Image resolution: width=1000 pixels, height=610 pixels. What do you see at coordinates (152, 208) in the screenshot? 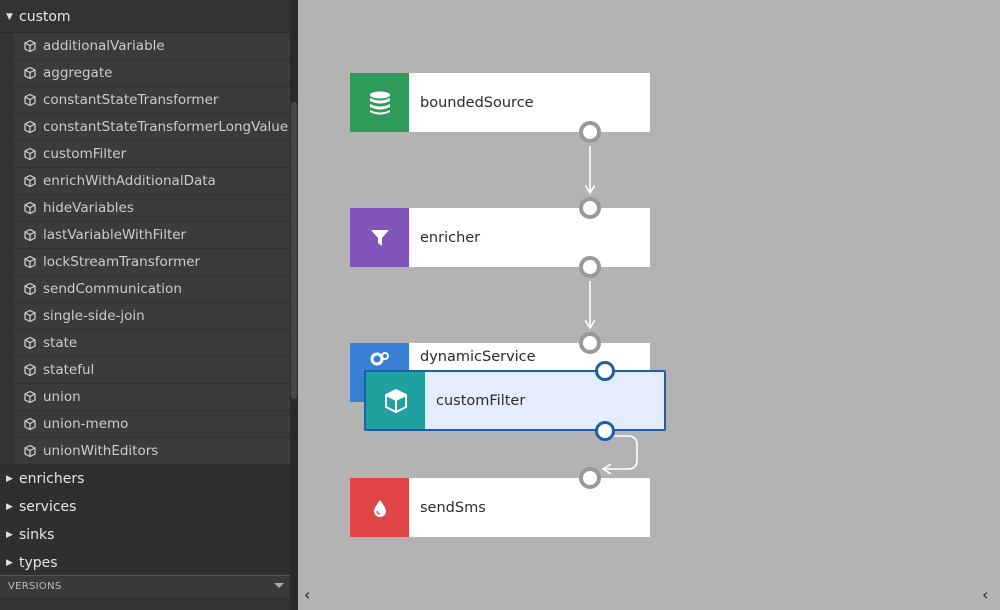
I see `toolbox-item-hideVariables: hideVariables` at bounding box center [152, 208].